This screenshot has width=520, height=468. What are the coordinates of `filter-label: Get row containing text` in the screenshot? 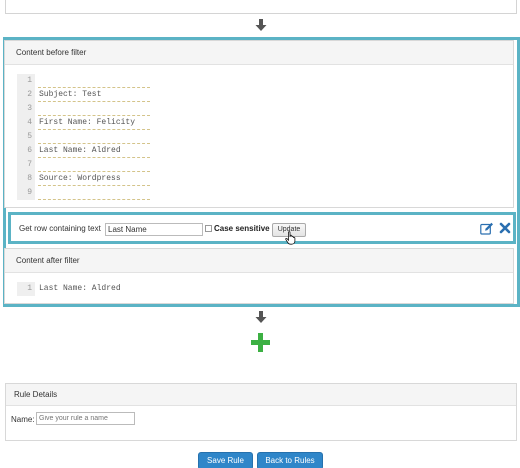 It's located at (60, 228).